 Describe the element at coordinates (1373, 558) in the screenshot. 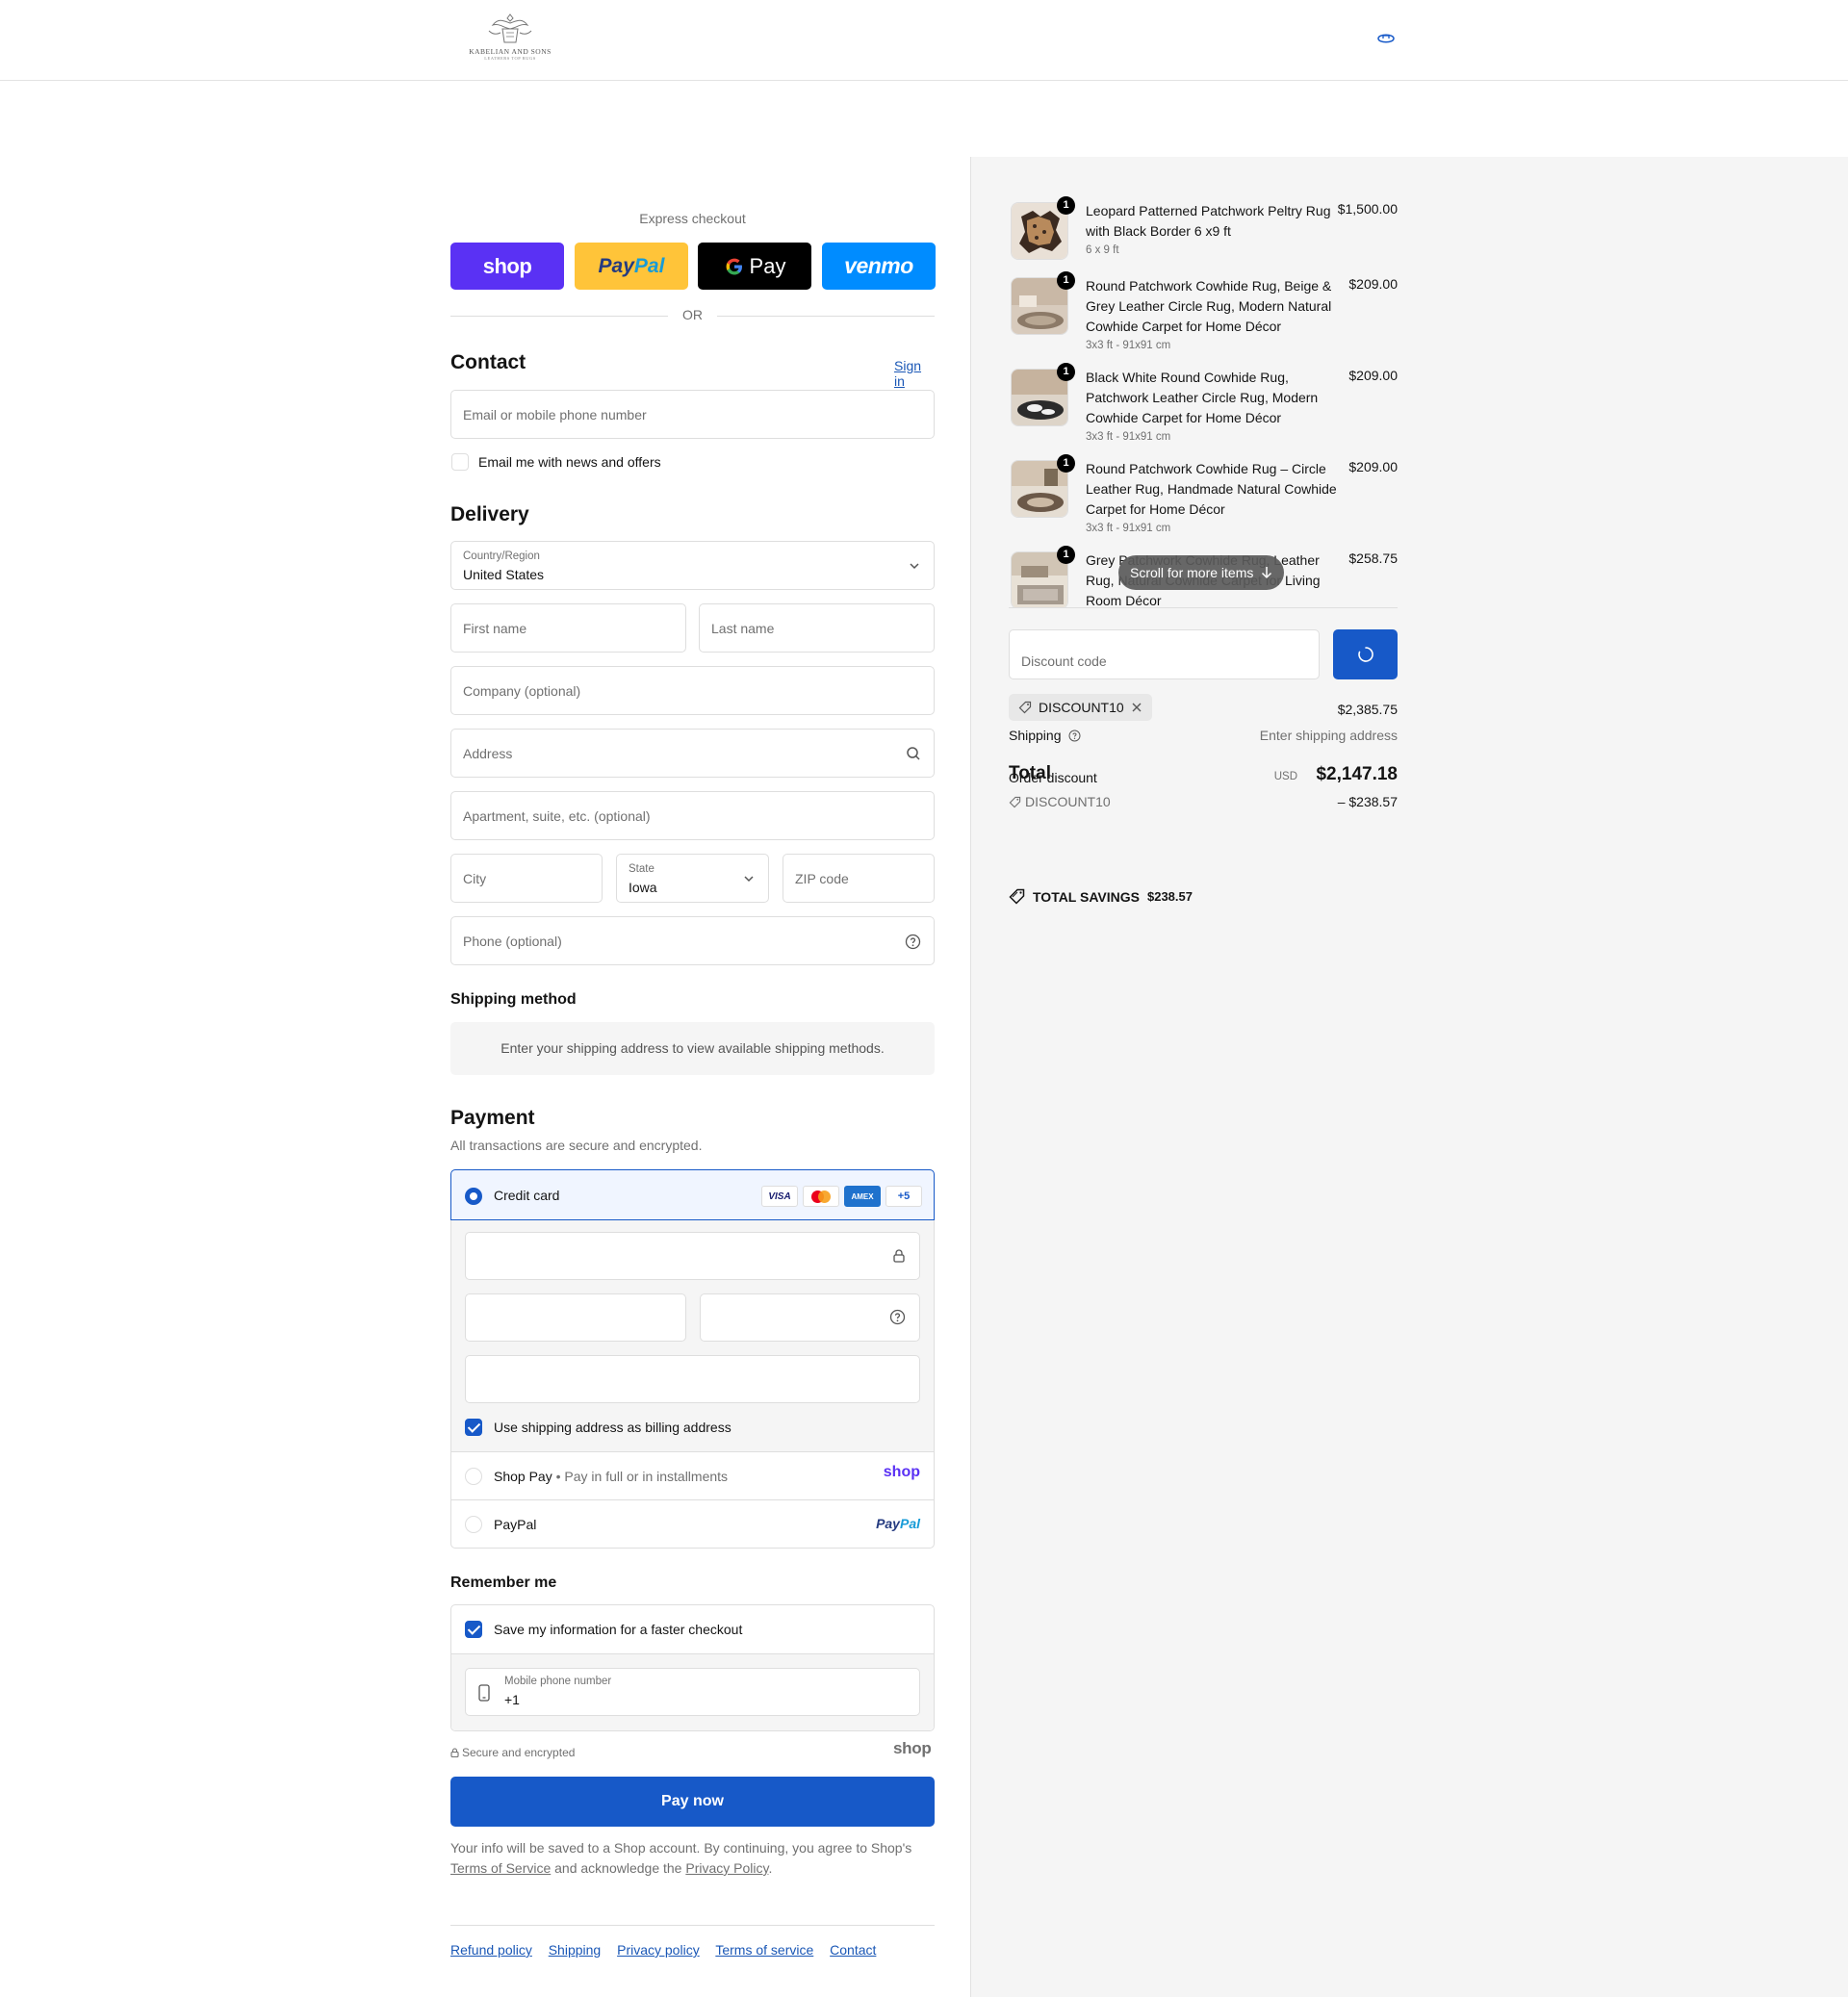

I see `product-price: $258.75` at that location.